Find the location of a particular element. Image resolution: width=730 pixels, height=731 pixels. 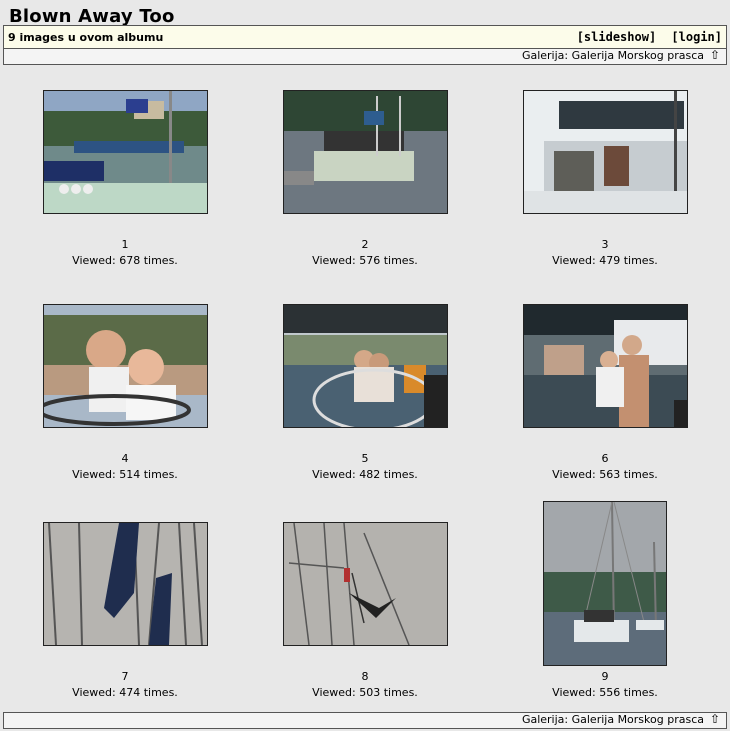

slideshow-link: [slideshow] is located at coordinates (616, 37).